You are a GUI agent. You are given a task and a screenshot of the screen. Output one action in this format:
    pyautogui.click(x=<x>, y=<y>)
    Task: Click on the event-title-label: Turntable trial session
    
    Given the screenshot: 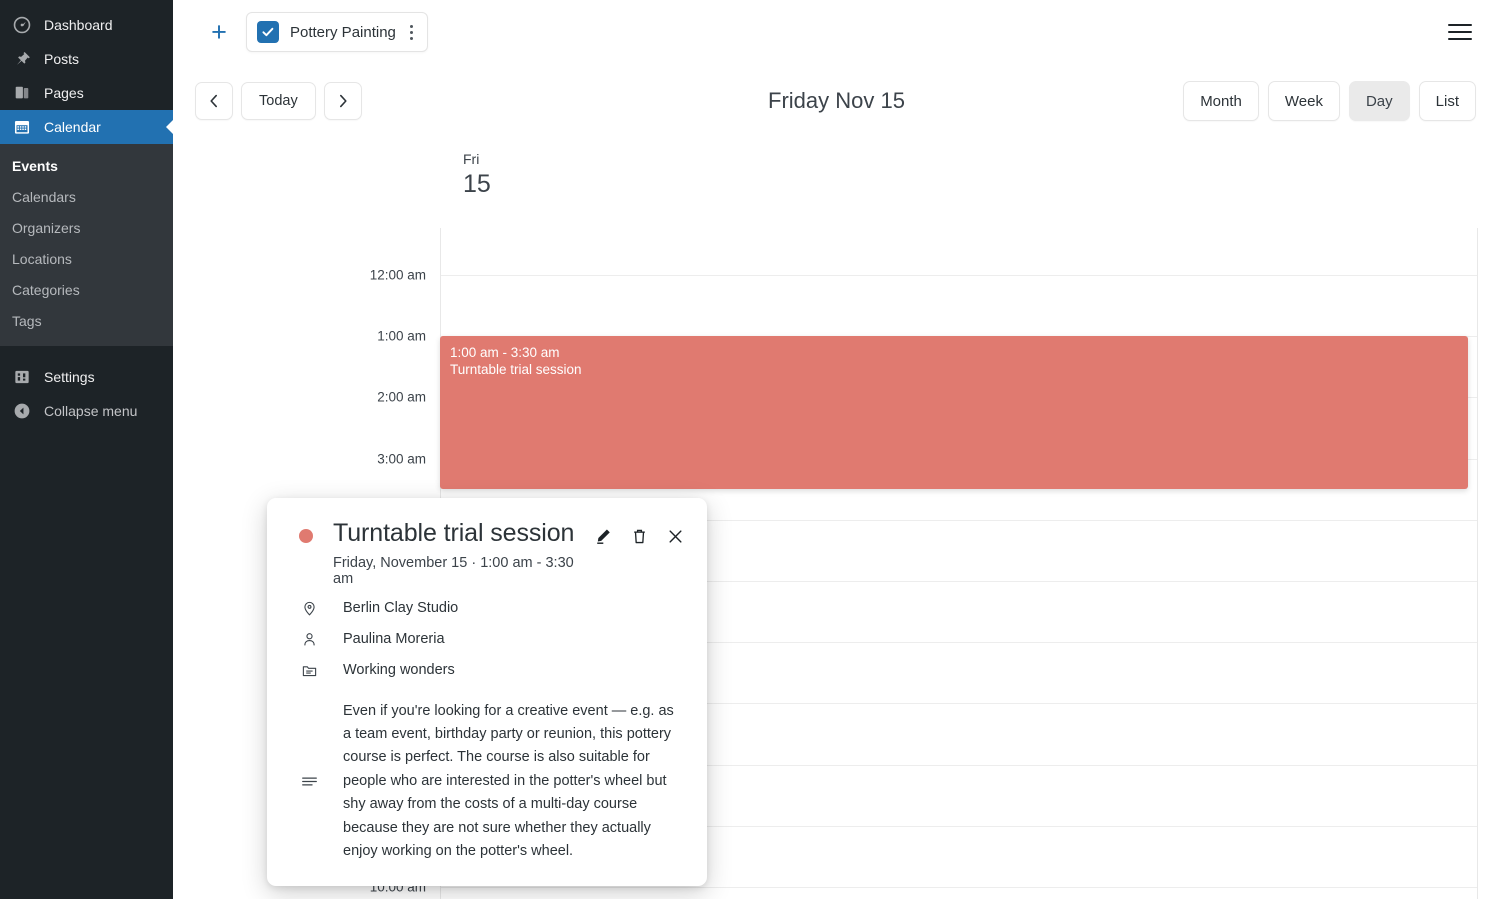 What is the action you would take?
    pyautogui.click(x=516, y=370)
    